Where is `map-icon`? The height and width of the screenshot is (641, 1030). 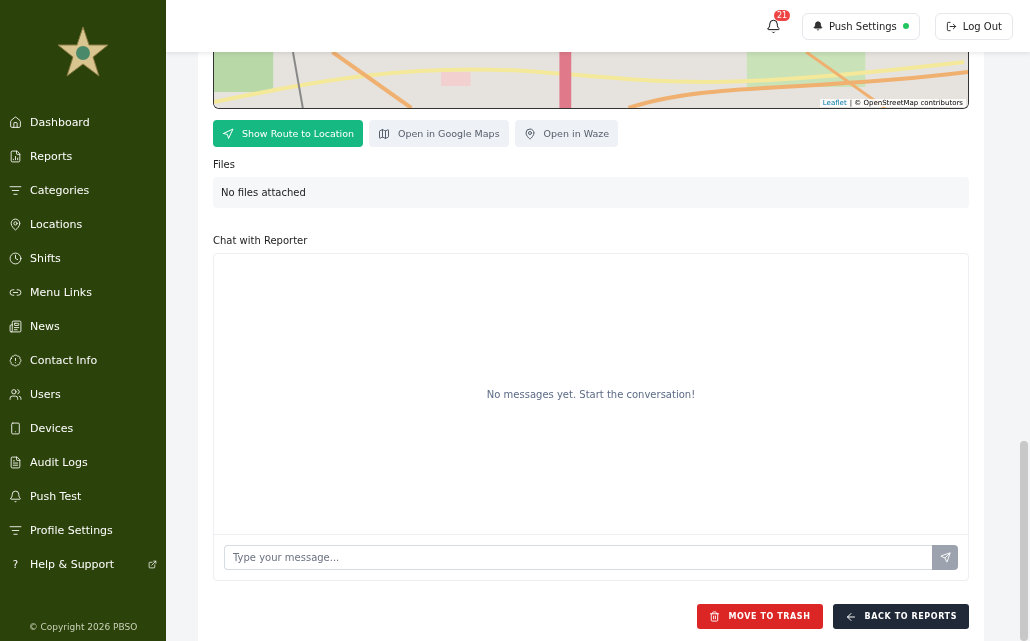 map-icon is located at coordinates (384, 133).